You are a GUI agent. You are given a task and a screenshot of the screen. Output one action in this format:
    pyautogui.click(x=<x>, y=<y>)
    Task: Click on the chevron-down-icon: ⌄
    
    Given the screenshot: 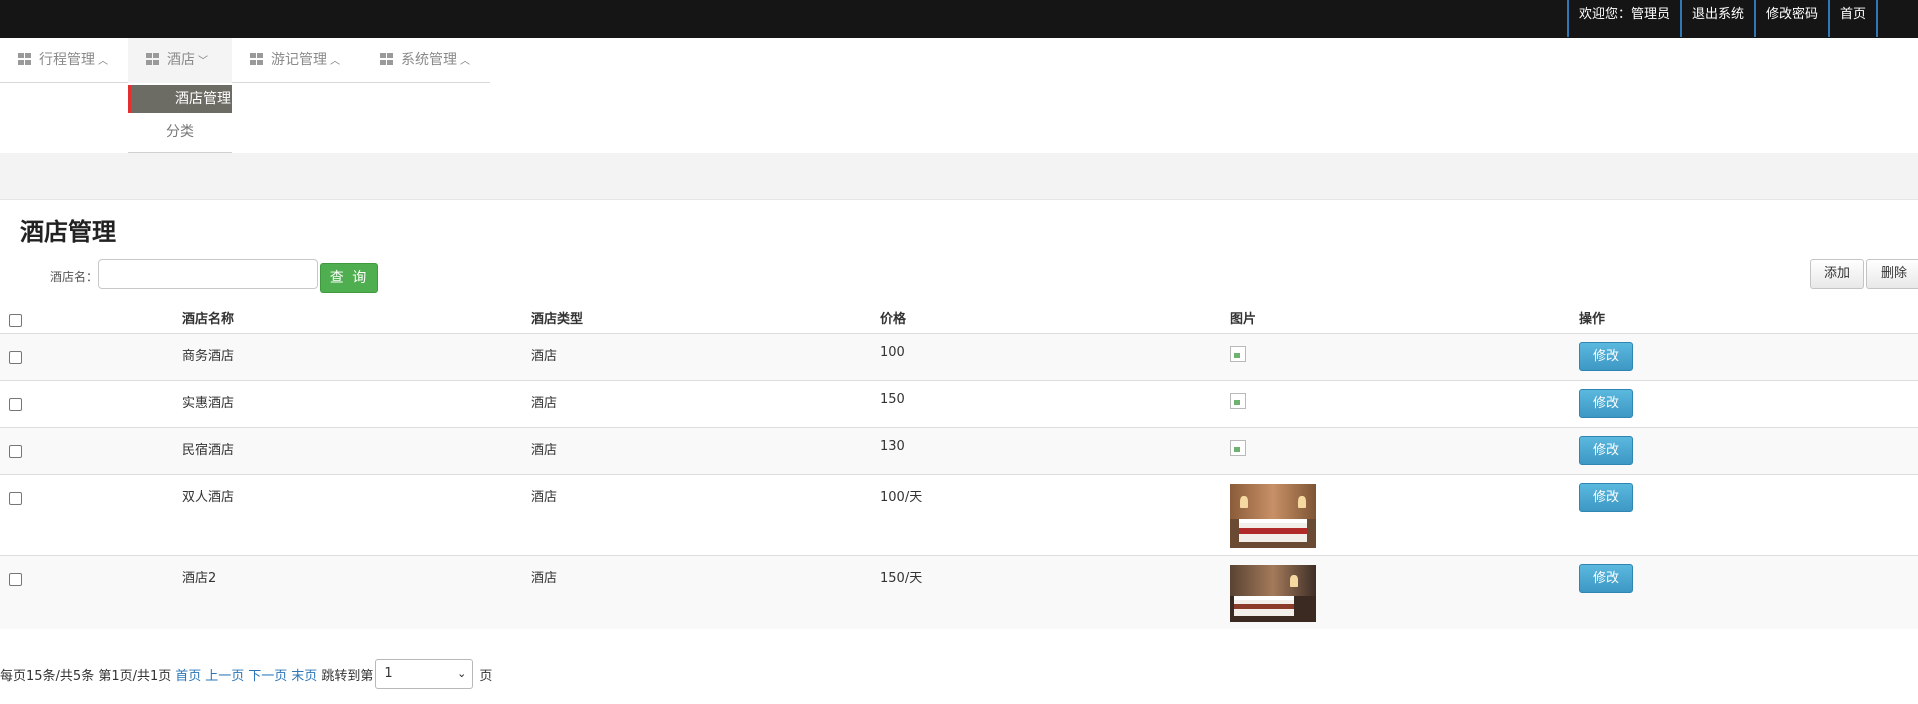 What is the action you would take?
    pyautogui.click(x=462, y=673)
    